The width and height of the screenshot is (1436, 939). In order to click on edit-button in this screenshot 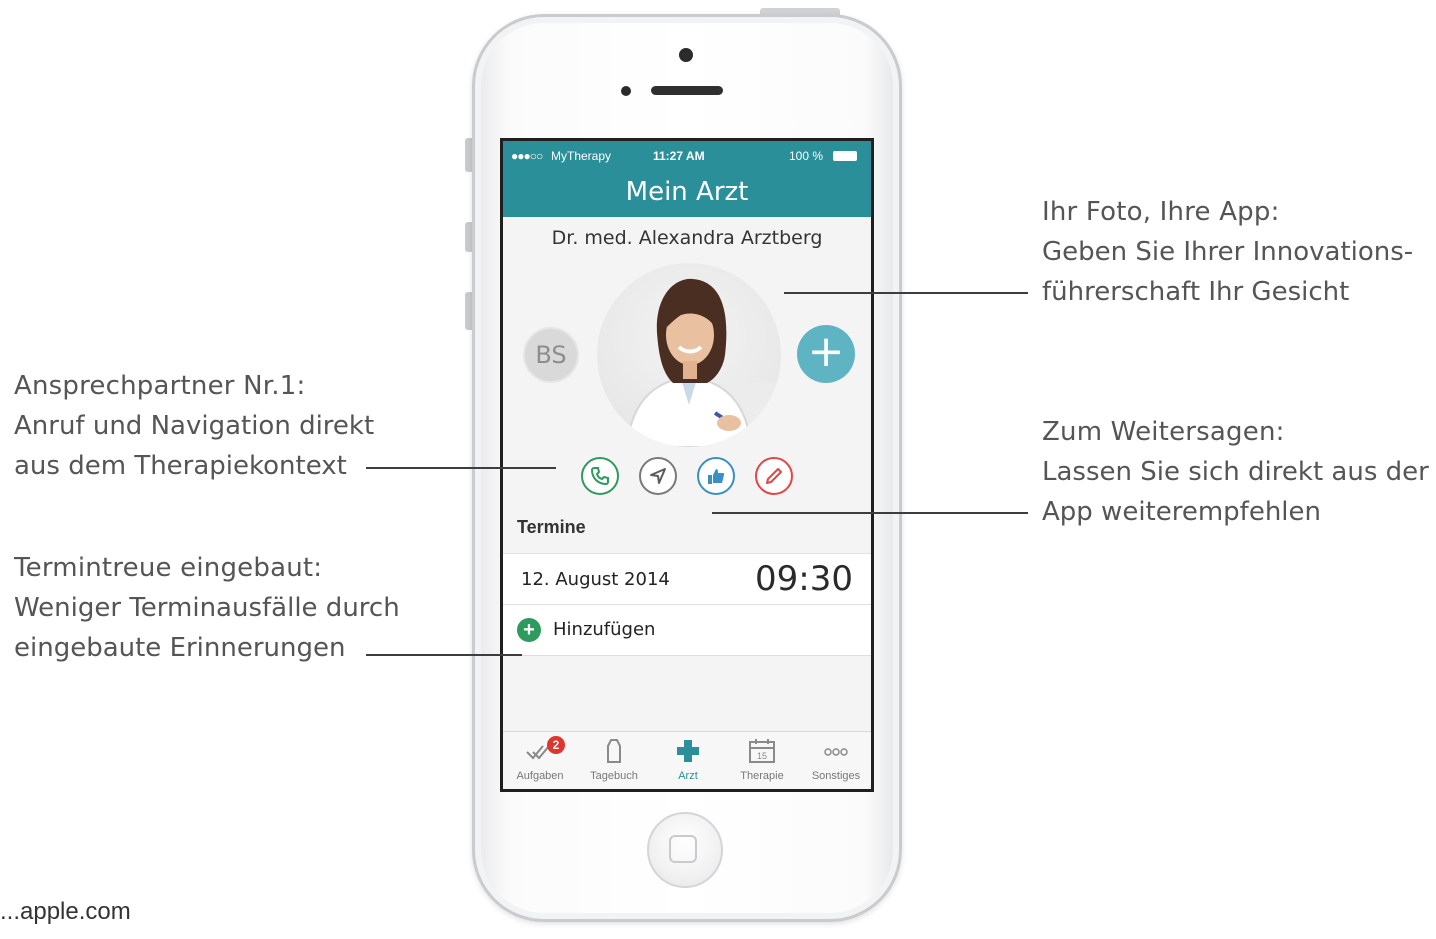, I will do `click(774, 476)`.